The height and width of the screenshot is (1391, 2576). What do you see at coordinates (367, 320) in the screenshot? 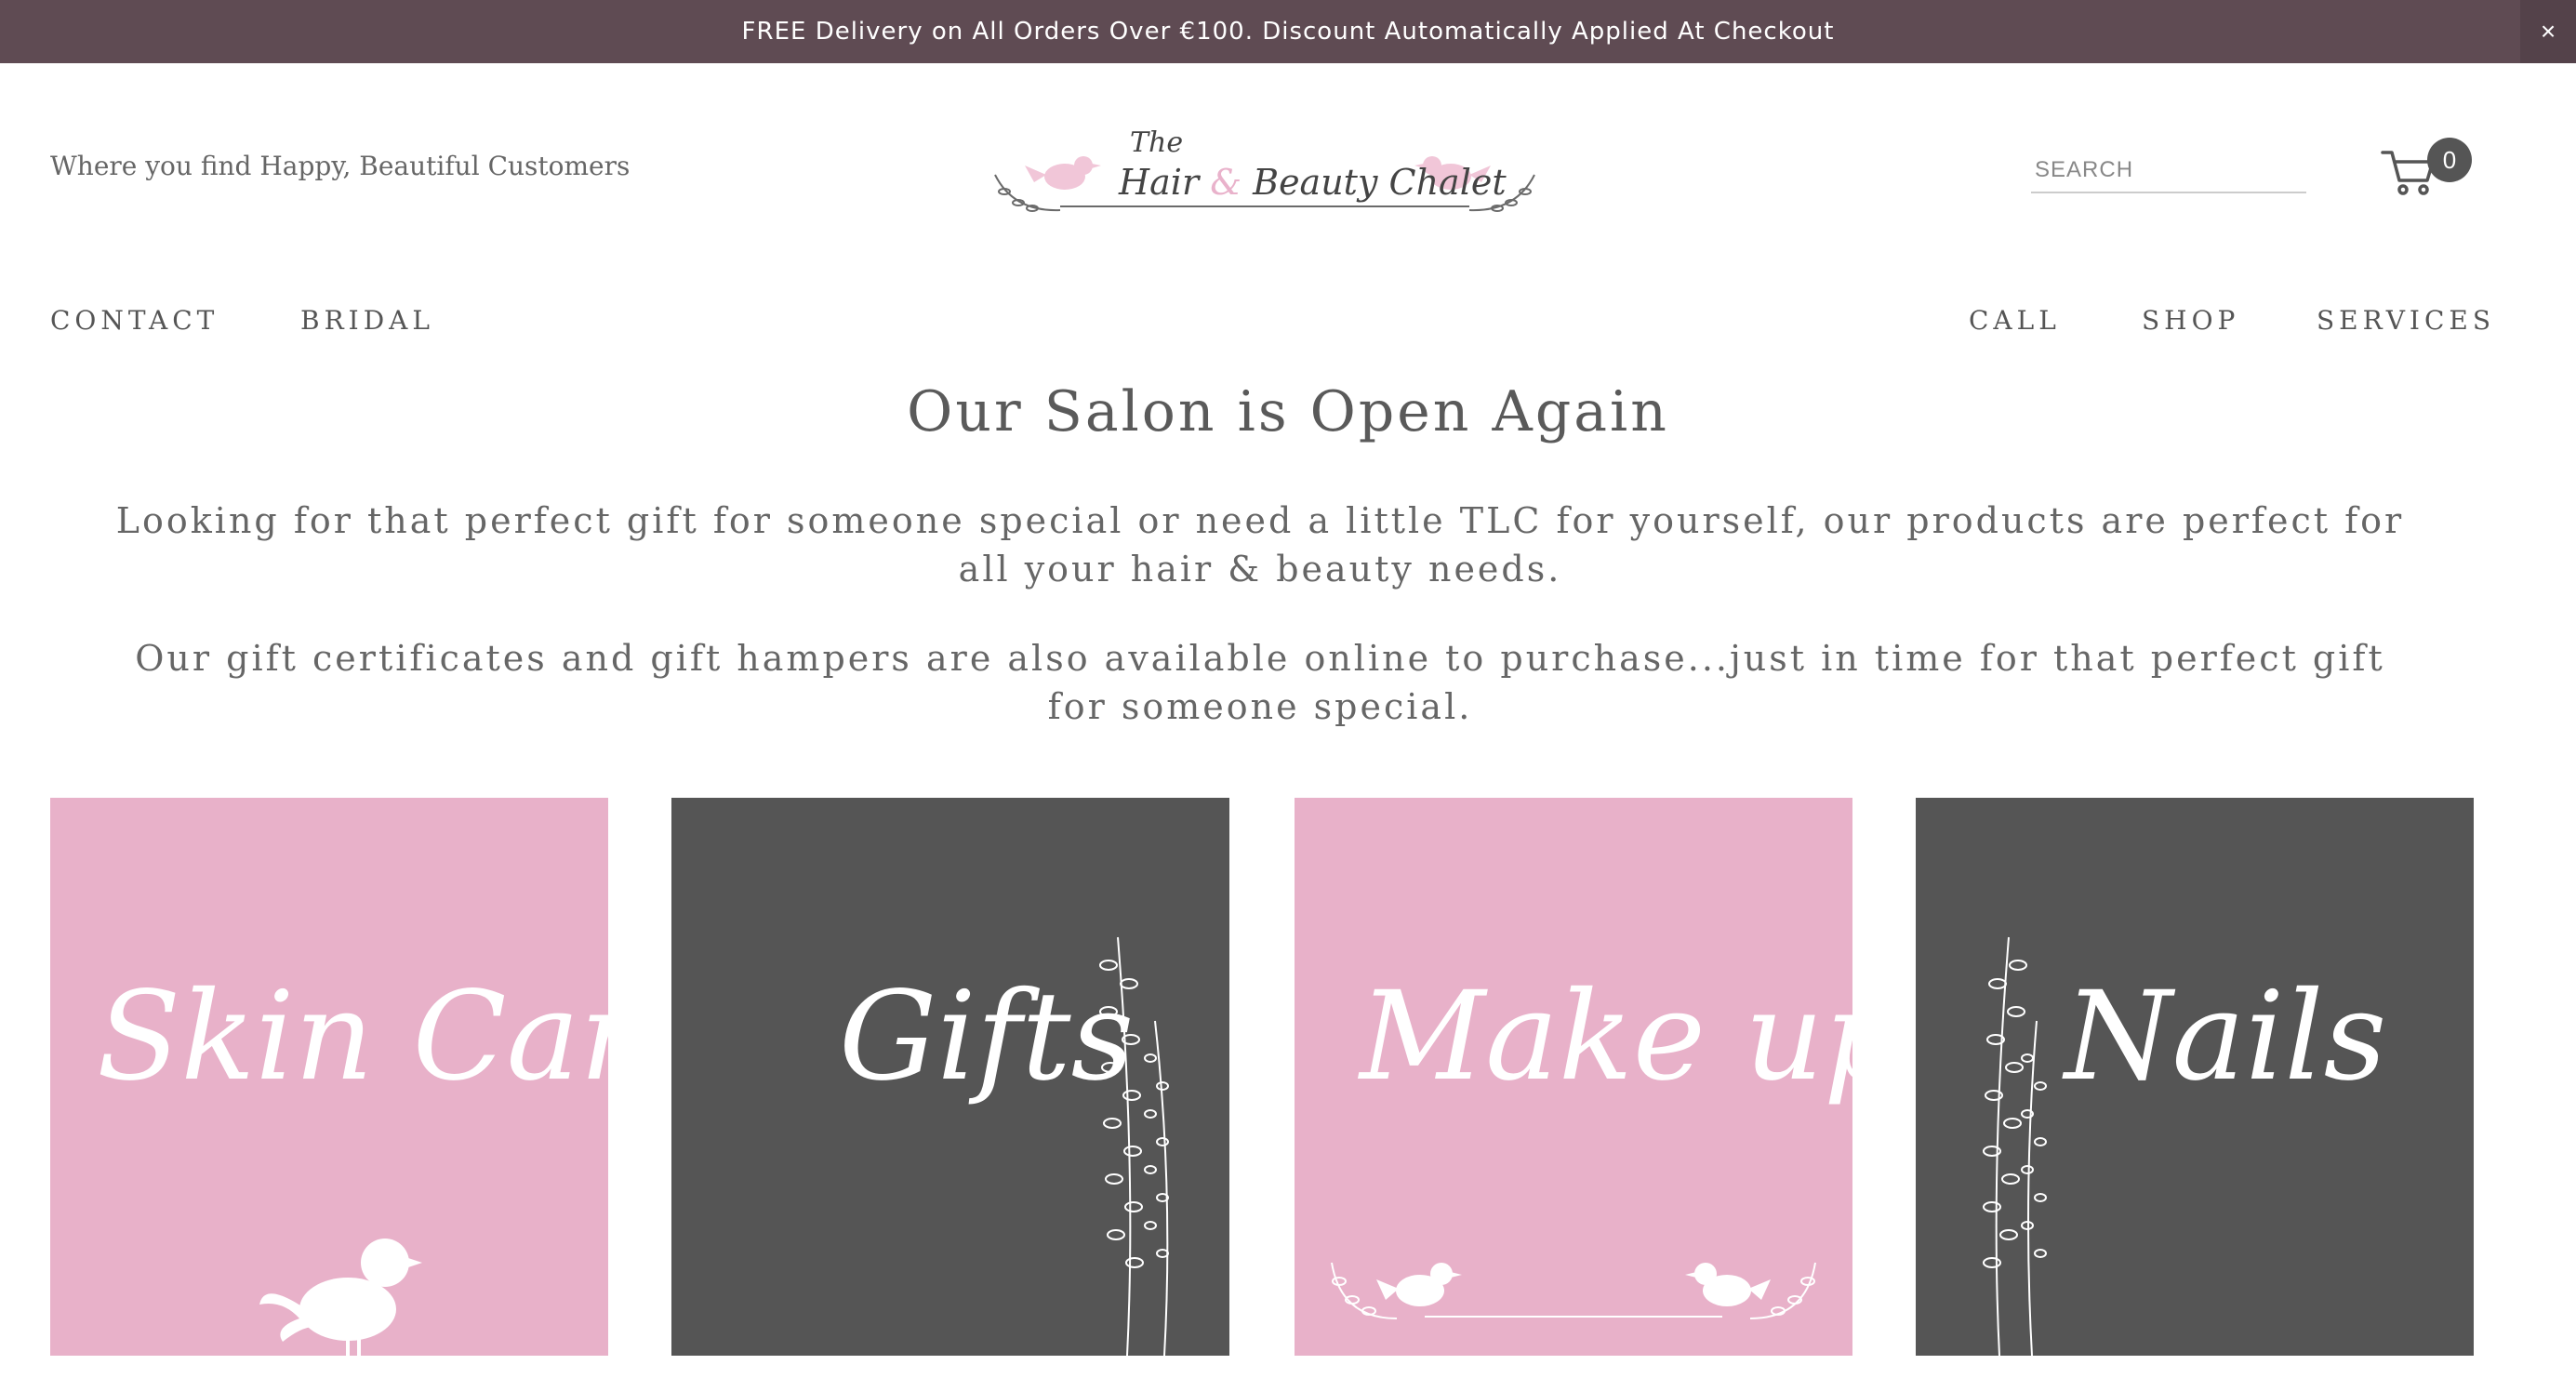
I see `nav-bridal: BRIDAL` at bounding box center [367, 320].